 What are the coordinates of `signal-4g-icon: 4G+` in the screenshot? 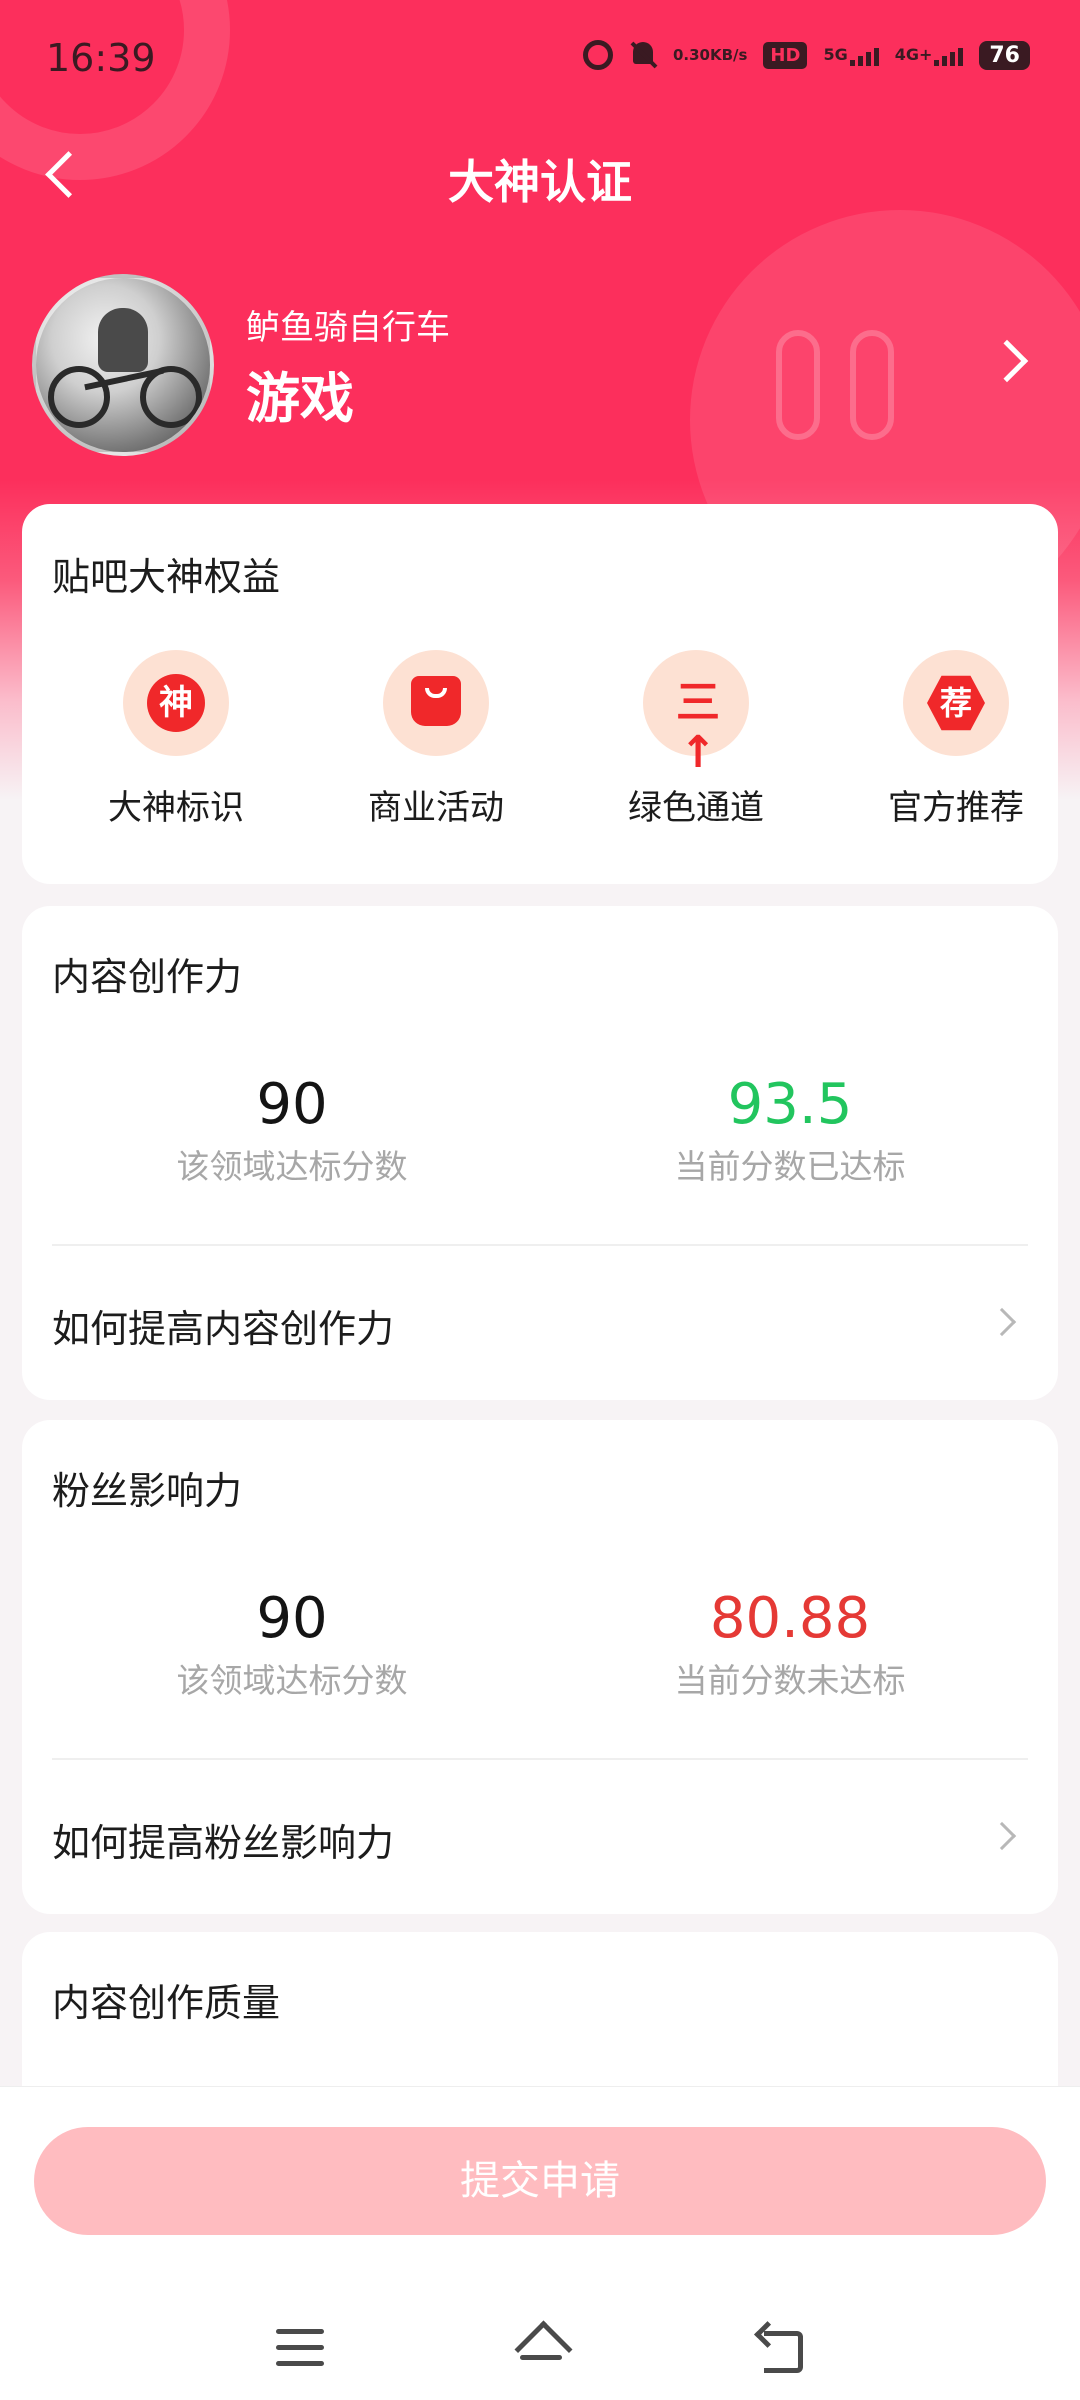 It's located at (929, 55).